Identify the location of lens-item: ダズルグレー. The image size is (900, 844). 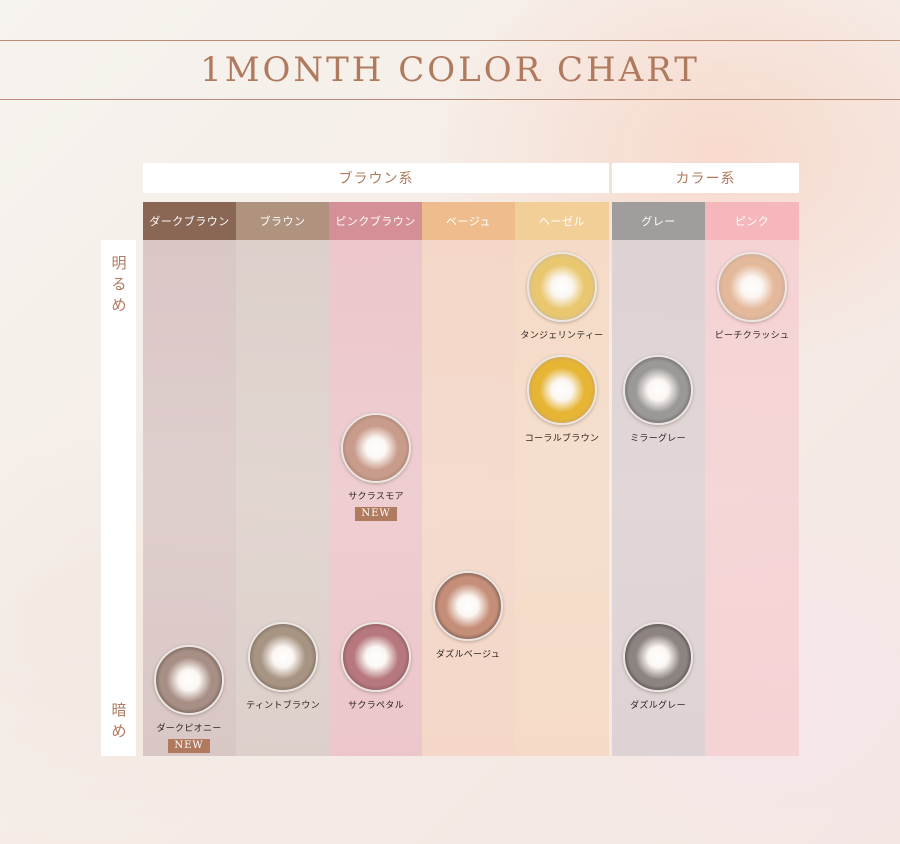
(658, 666).